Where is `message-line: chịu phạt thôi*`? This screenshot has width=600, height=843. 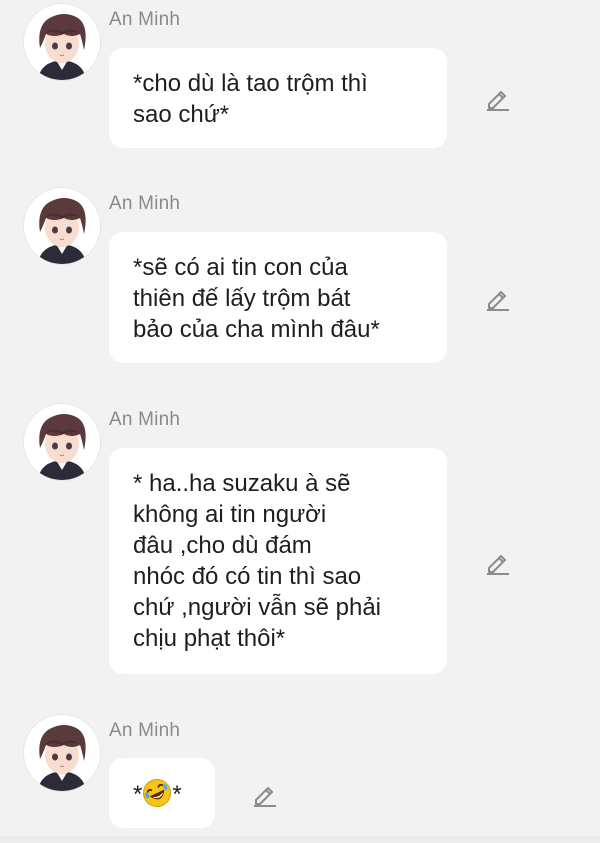 message-line: chịu phạt thôi* is located at coordinates (209, 638).